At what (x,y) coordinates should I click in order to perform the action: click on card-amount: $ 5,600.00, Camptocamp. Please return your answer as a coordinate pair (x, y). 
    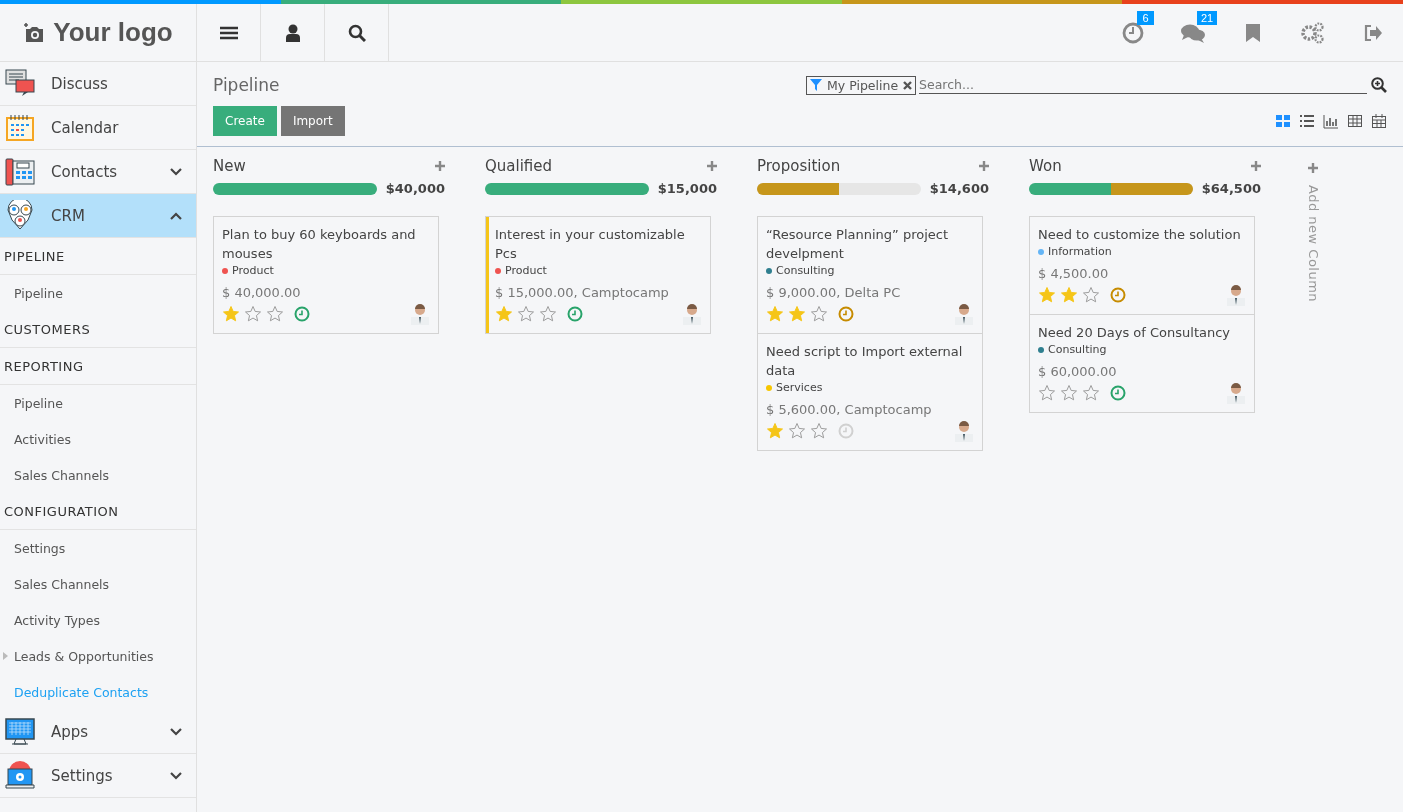
    Looking at the image, I should click on (849, 409).